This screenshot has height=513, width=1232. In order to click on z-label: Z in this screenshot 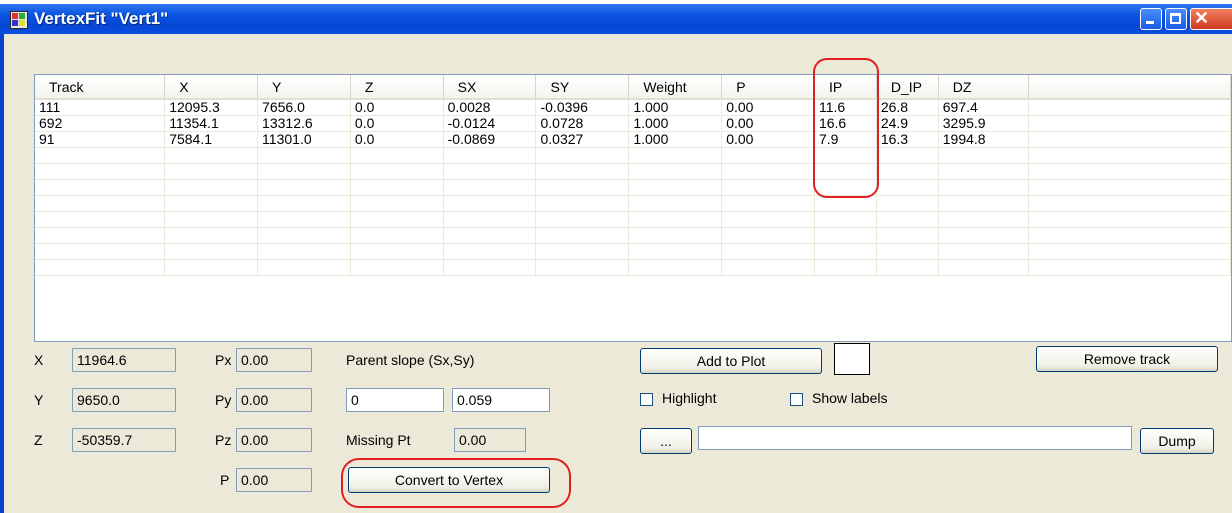, I will do `click(38, 440)`.